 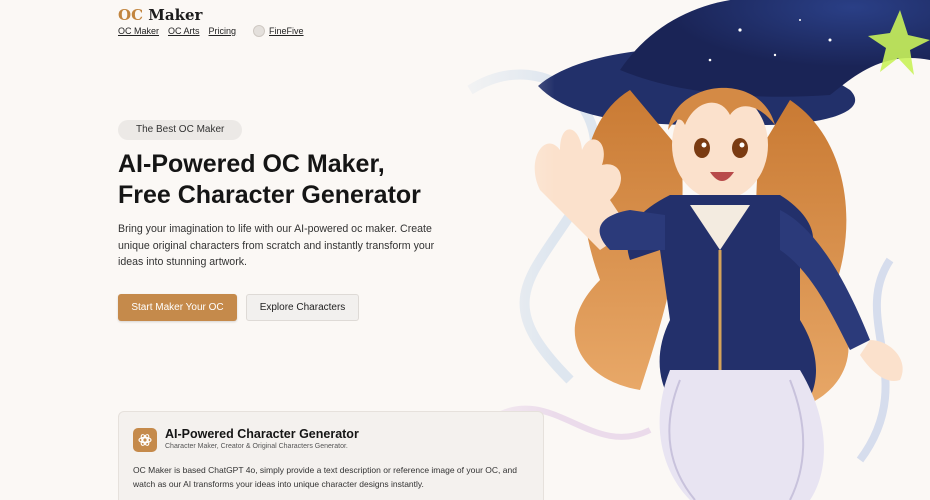 What do you see at coordinates (177, 307) in the screenshot?
I see `start-maker-button: Start Maker Your OC` at bounding box center [177, 307].